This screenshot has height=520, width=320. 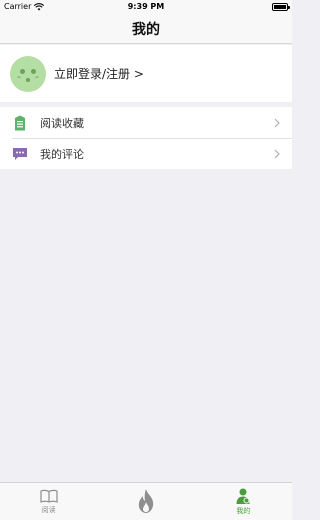 What do you see at coordinates (48, 509) in the screenshot?
I see `tab-label: 阅读` at bounding box center [48, 509].